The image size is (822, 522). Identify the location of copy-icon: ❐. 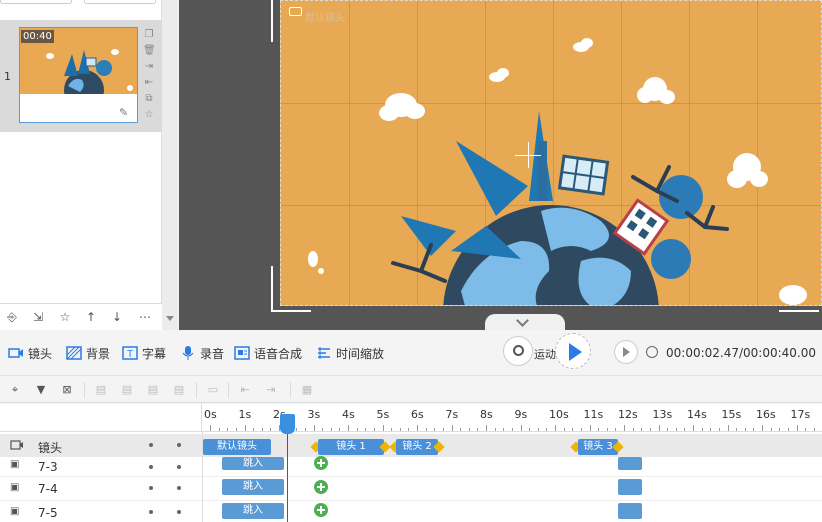
(149, 35).